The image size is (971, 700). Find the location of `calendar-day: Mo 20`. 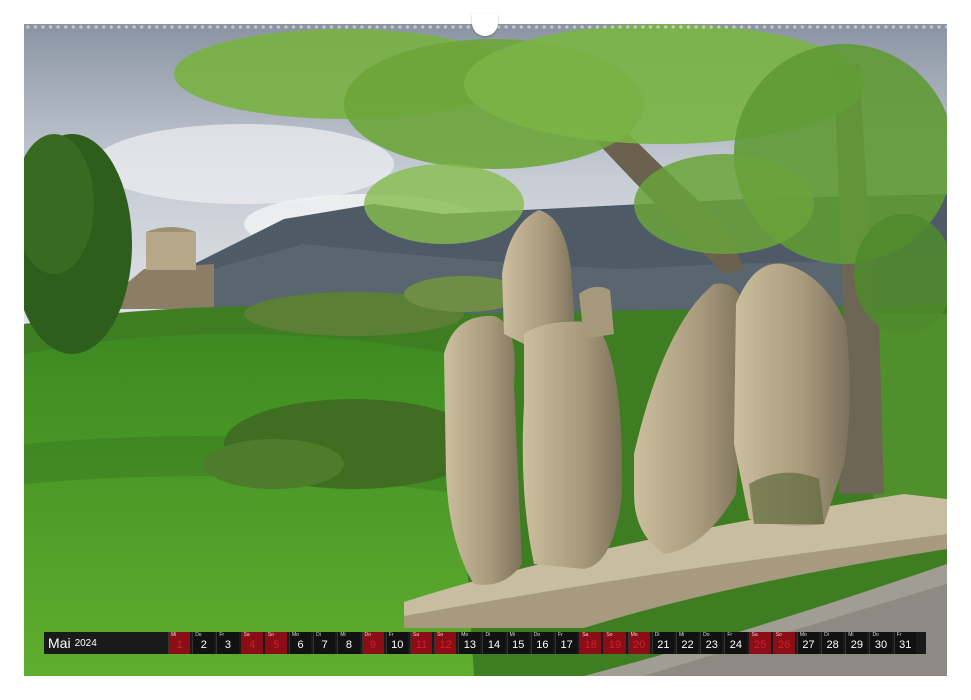

calendar-day: Mo 20 is located at coordinates (638, 643).